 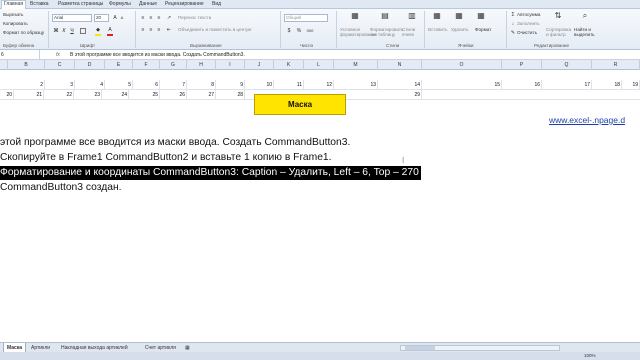 I want to click on mask-button: Маска, so click(x=300, y=104).